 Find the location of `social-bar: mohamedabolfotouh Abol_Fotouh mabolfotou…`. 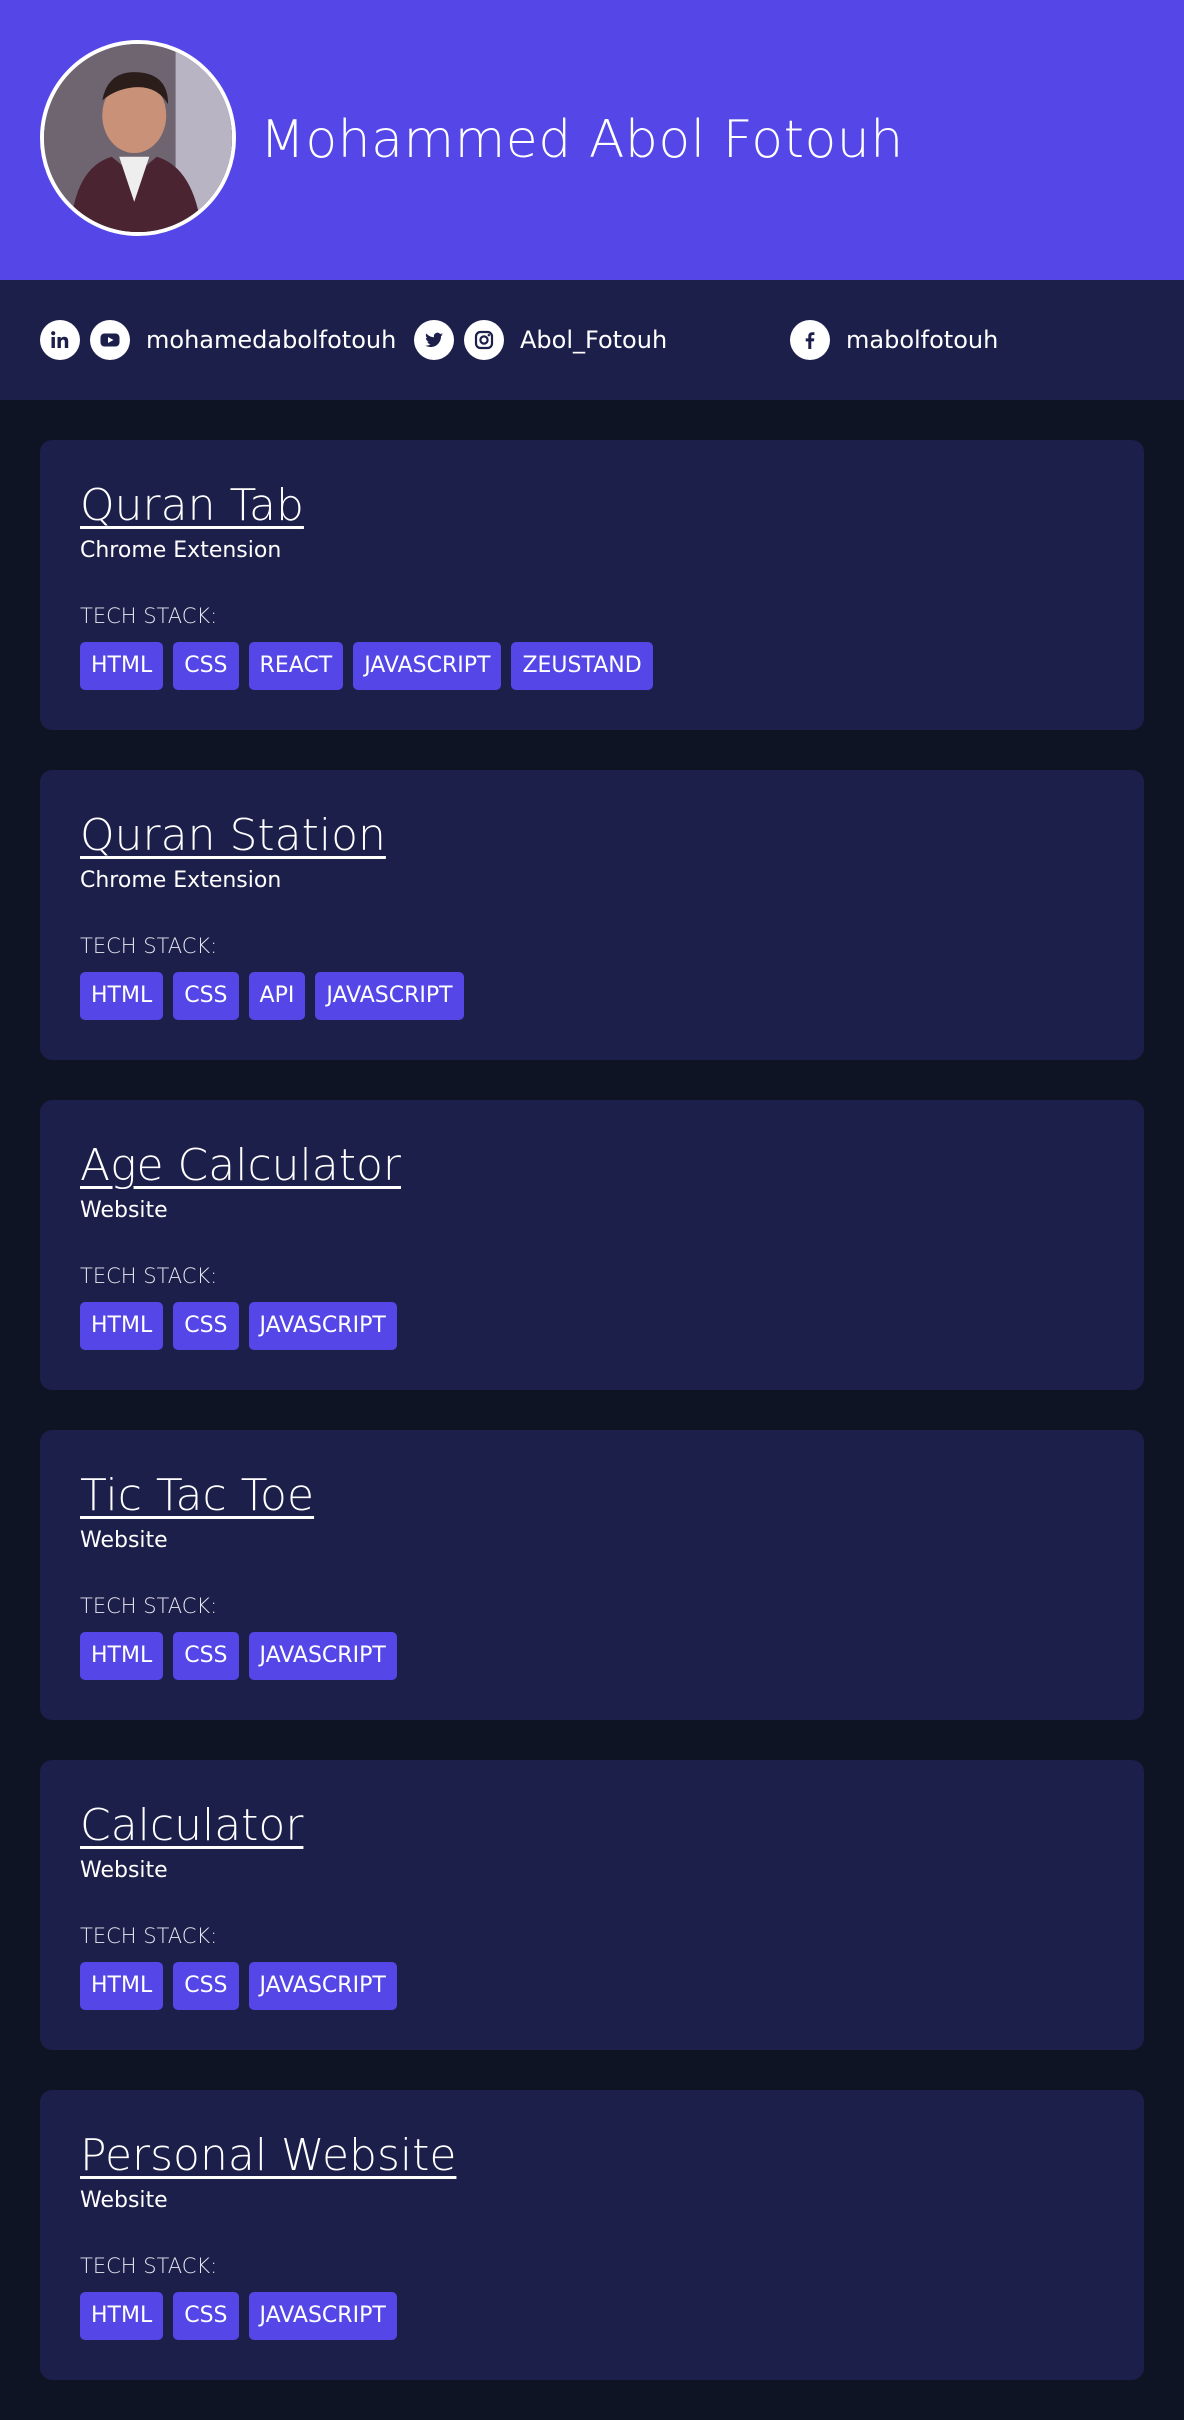

social-bar: mohamedabolfotouh Abol_Fotouh mabolfotou… is located at coordinates (592, 340).